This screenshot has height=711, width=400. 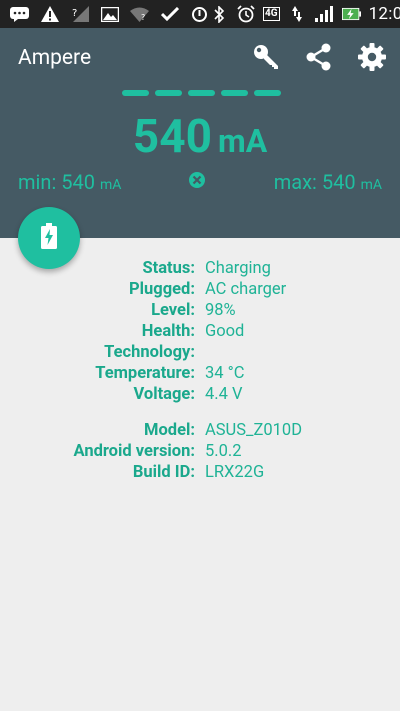 What do you see at coordinates (200, 430) in the screenshot?
I see `info-row-model: Model: ASUS_Z010D` at bounding box center [200, 430].